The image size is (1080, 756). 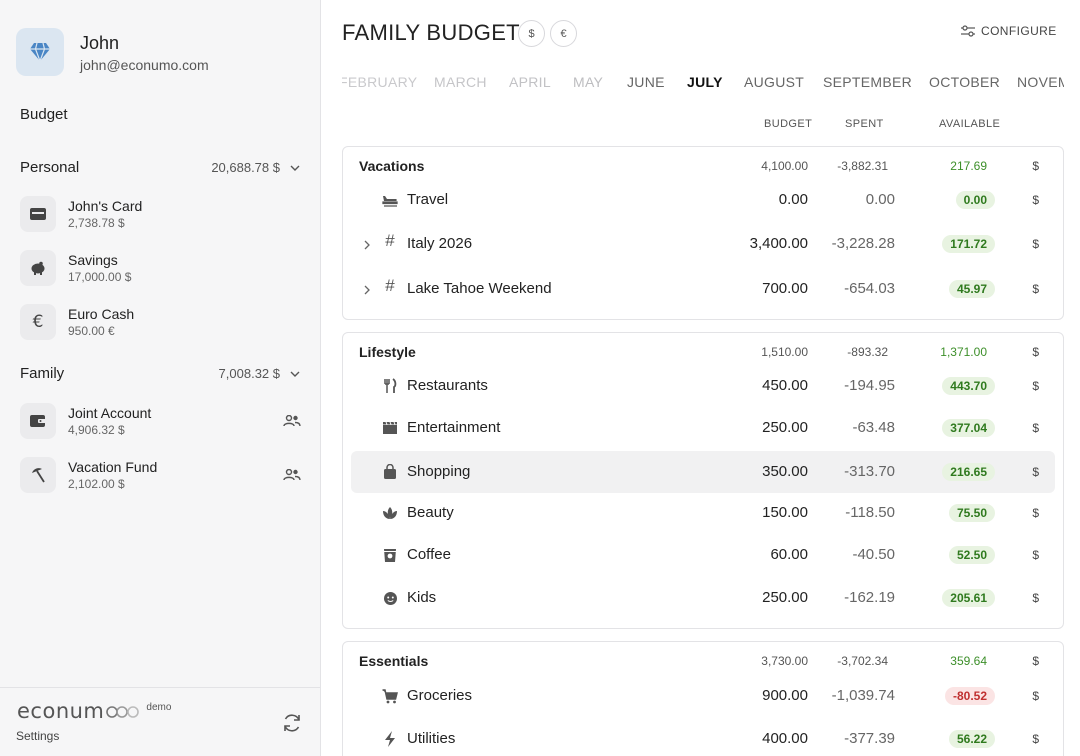 I want to click on category-available: 1,371.00, so click(x=963, y=352).